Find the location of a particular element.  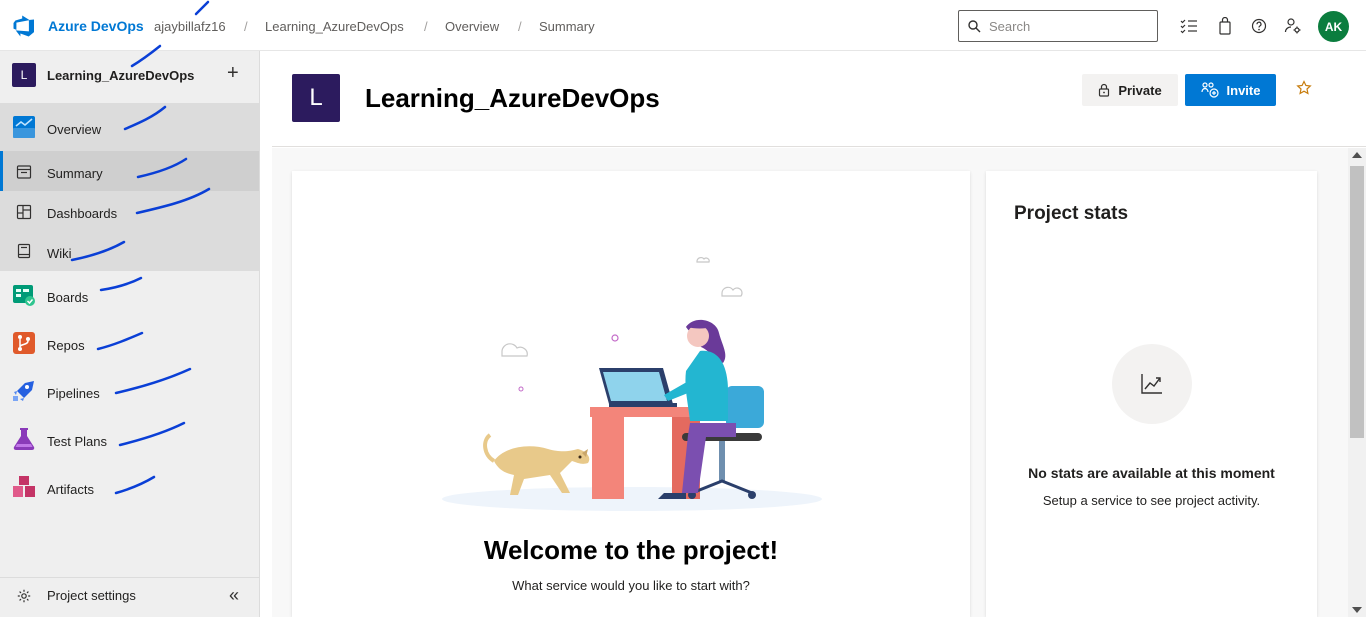

scroll-up-arrow-icon is located at coordinates (1357, 155).